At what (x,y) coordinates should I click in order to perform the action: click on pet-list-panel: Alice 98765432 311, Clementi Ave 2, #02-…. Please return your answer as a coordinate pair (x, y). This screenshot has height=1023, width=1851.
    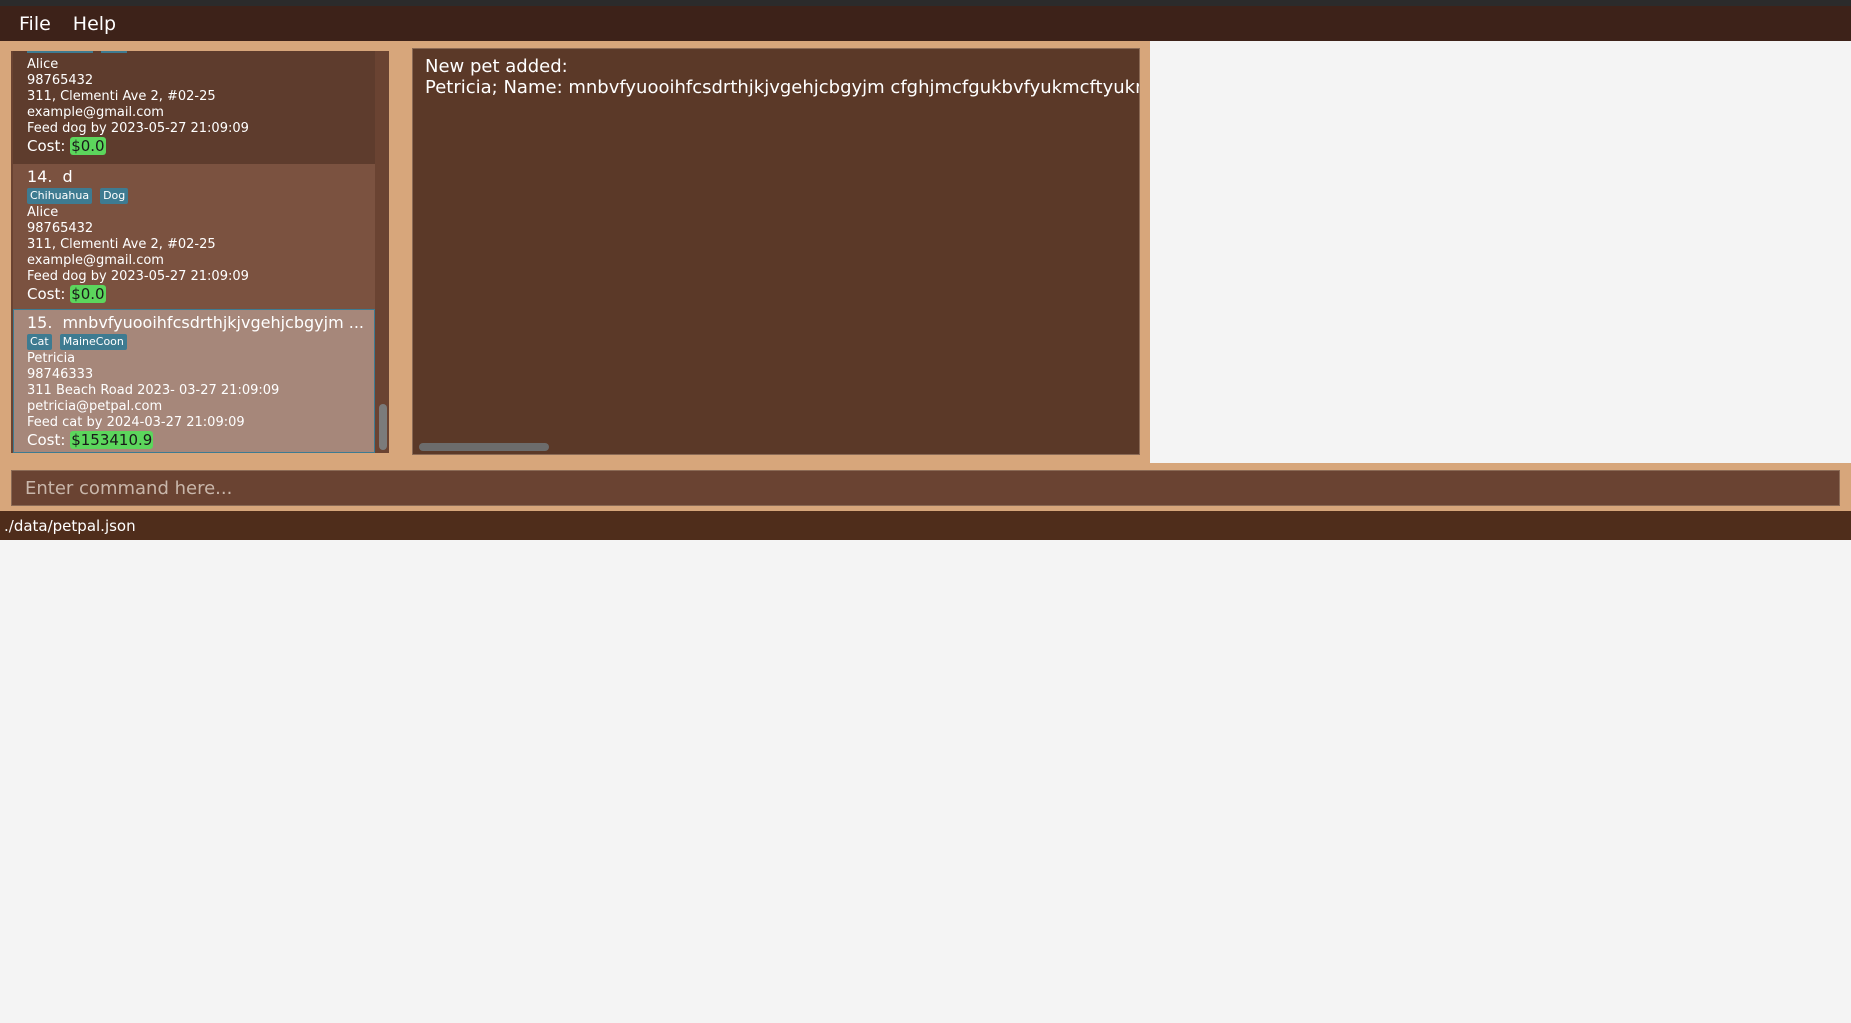
    Looking at the image, I should click on (200, 252).